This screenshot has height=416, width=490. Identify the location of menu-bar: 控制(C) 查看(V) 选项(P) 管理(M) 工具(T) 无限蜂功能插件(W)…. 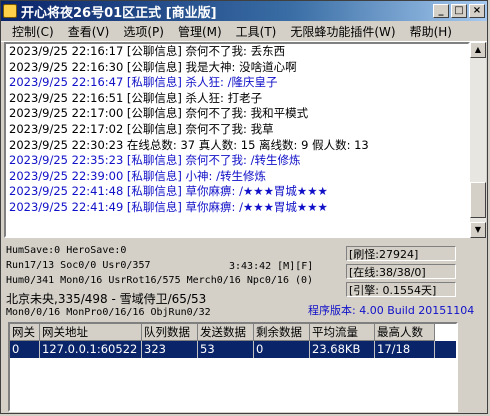
(244, 31).